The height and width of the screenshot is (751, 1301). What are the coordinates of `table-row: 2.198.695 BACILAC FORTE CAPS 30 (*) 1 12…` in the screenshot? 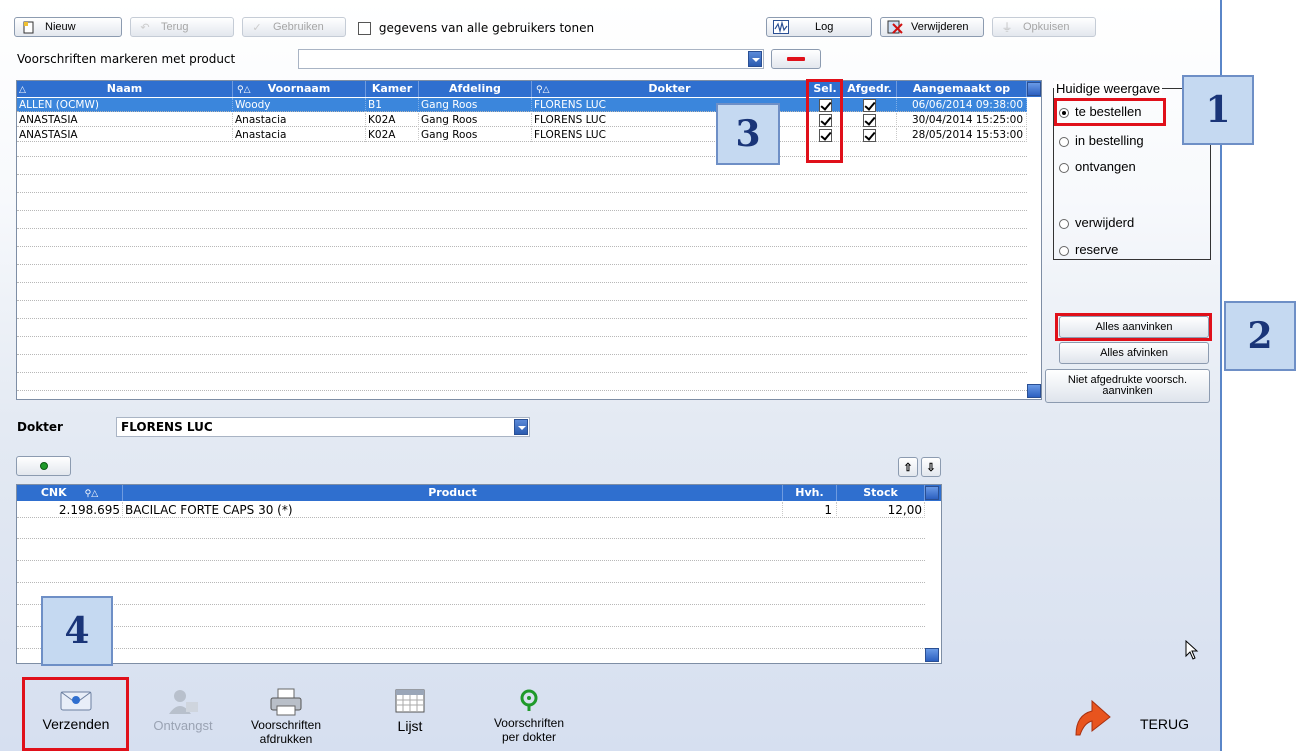 It's located at (471, 510).